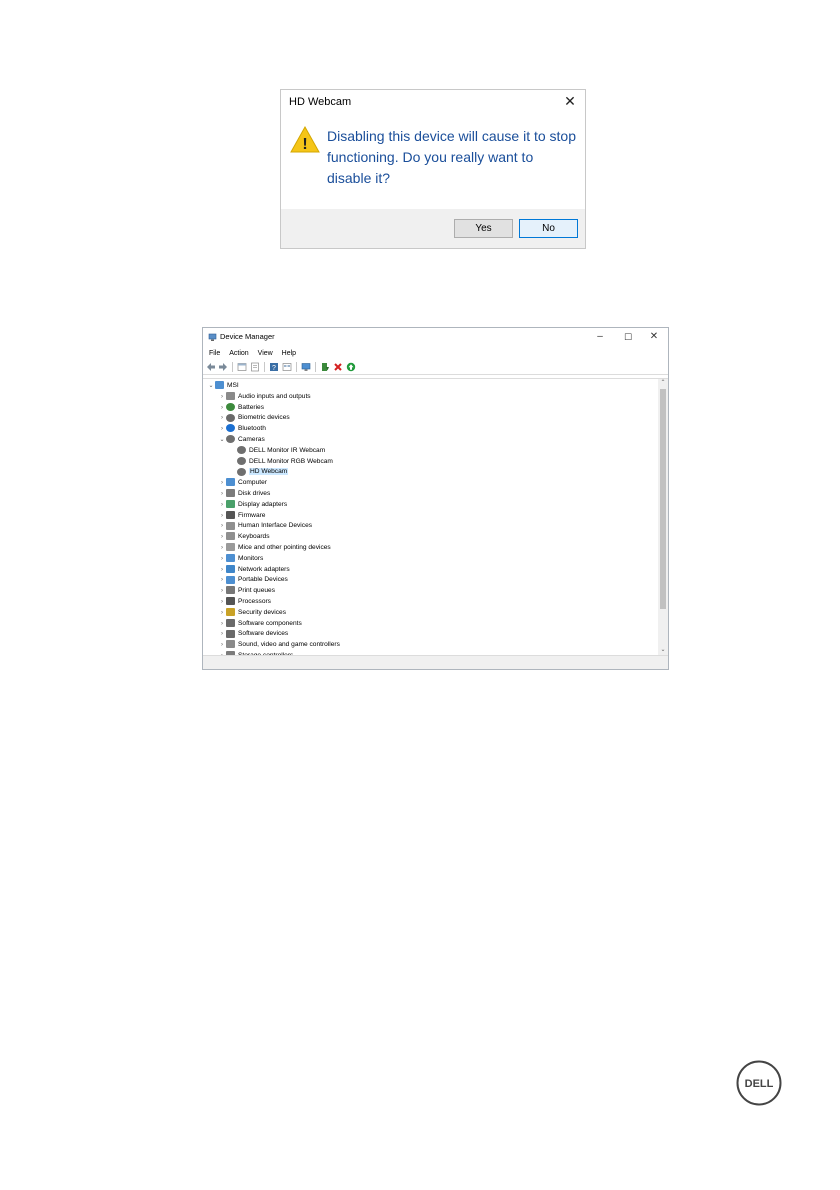 This screenshot has height=1190, width=840. I want to click on tree-item: ⌄ MSI, so click(223, 386).